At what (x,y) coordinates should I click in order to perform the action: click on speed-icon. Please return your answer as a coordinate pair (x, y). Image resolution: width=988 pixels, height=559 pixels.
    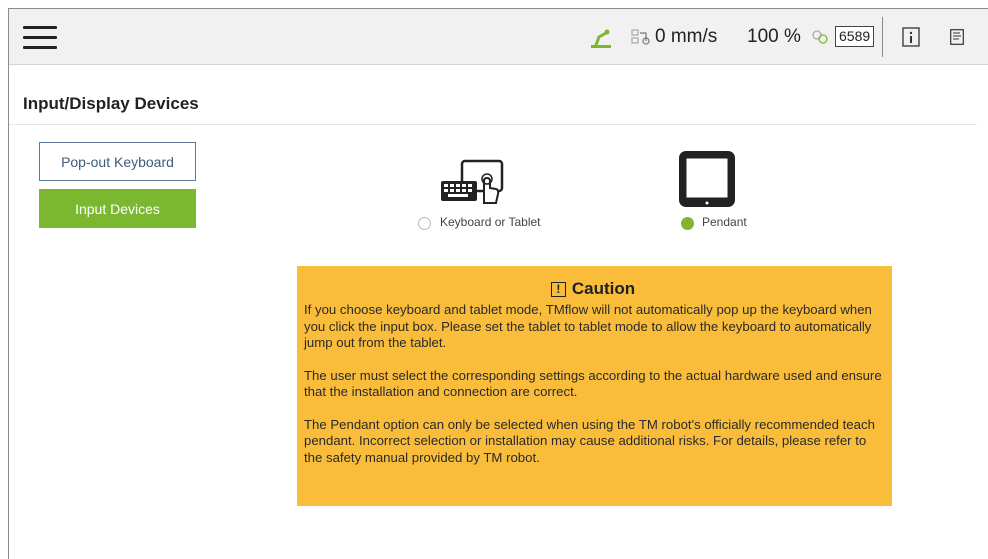
    Looking at the image, I should click on (640, 37).